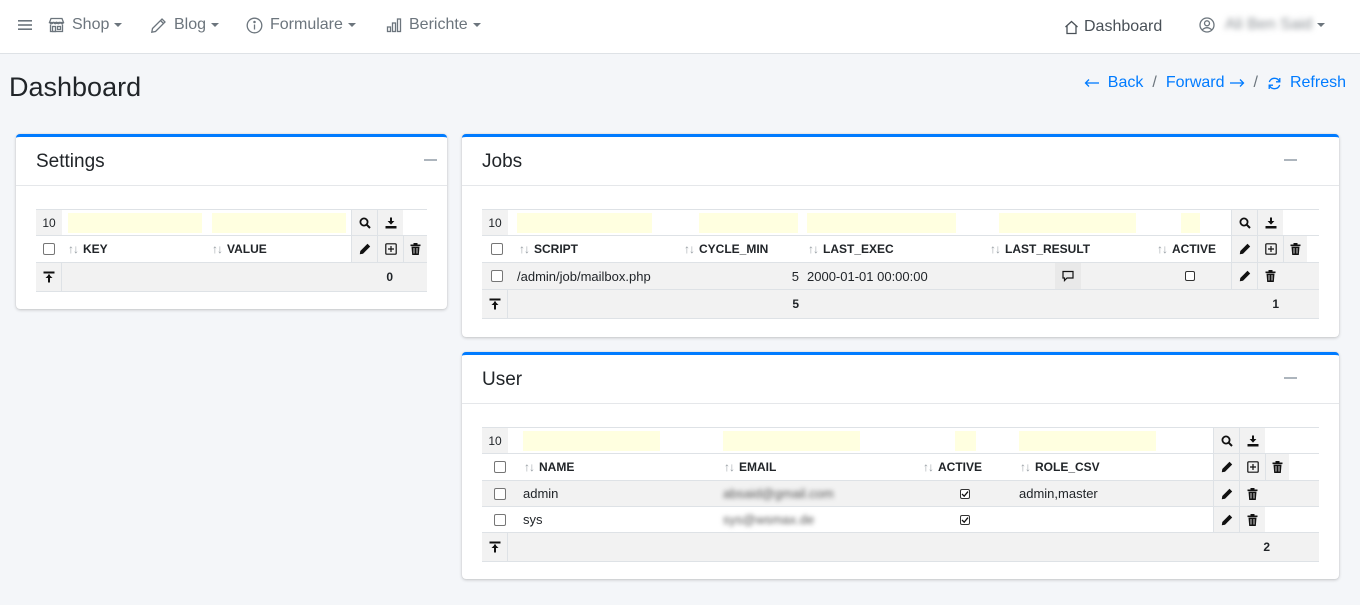 The width and height of the screenshot is (1360, 605). Describe the element at coordinates (135, 223) in the screenshot. I see `filter-key-input` at that location.